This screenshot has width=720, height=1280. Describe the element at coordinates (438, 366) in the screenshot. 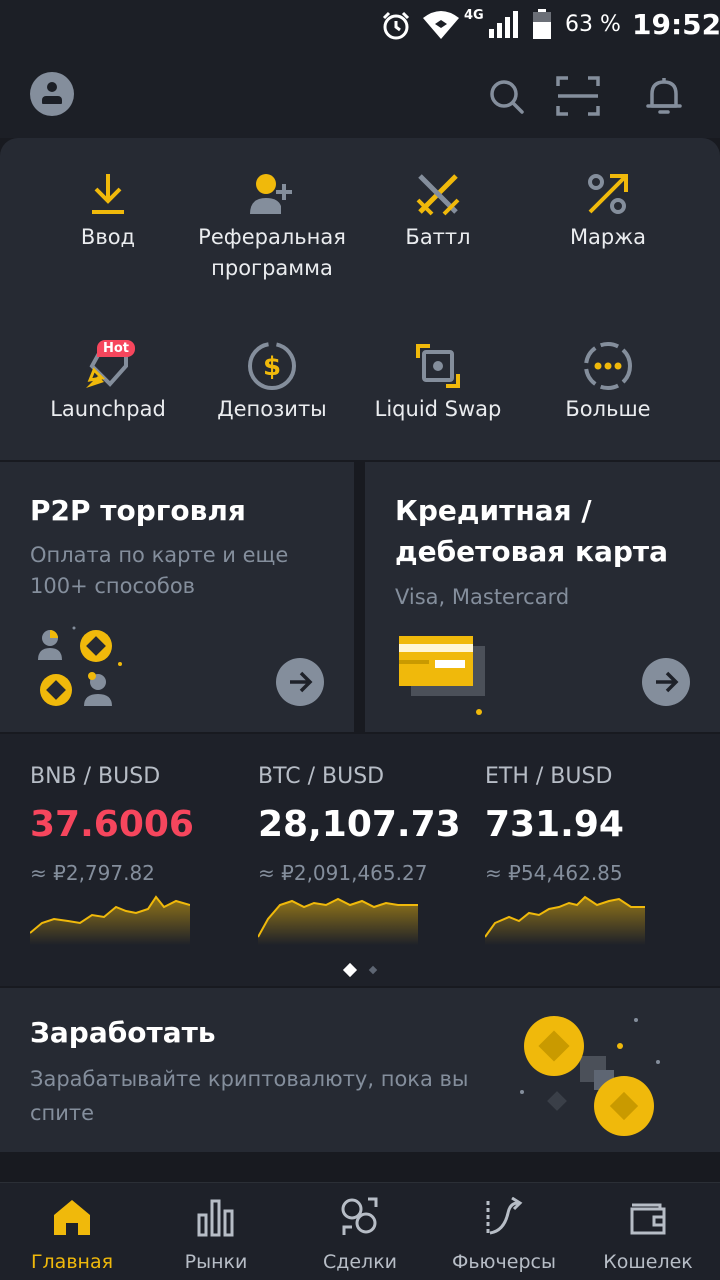

I see `liquid-swap-icon` at that location.